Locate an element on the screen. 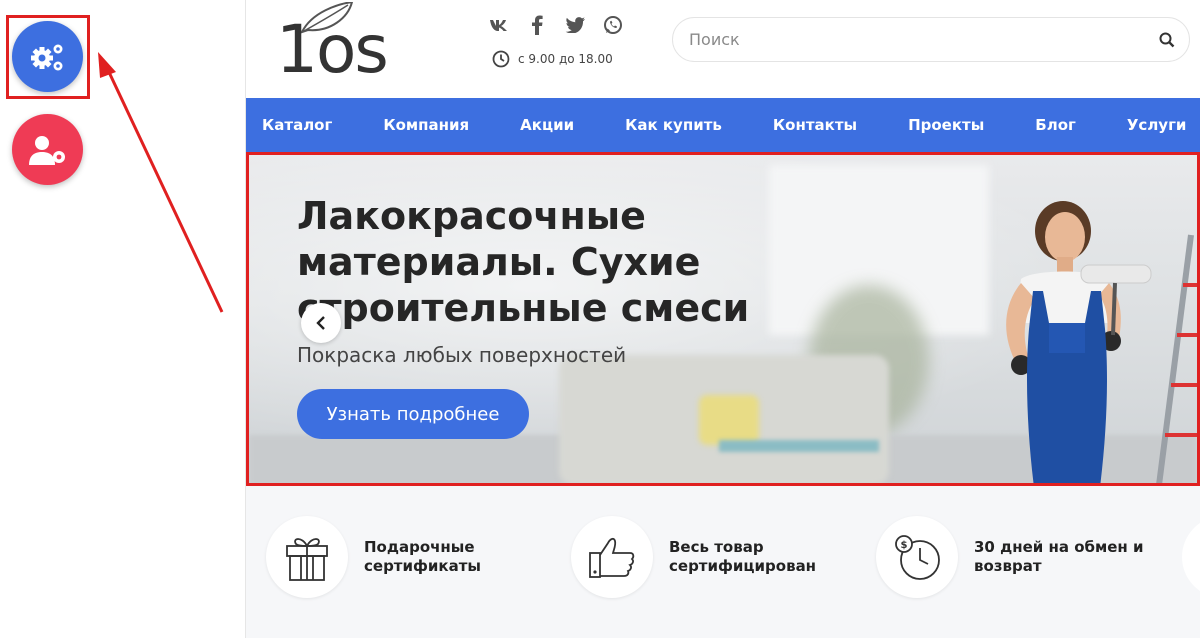 This screenshot has height=638, width=1200. site-logo: 1os is located at coordinates (324, 45).